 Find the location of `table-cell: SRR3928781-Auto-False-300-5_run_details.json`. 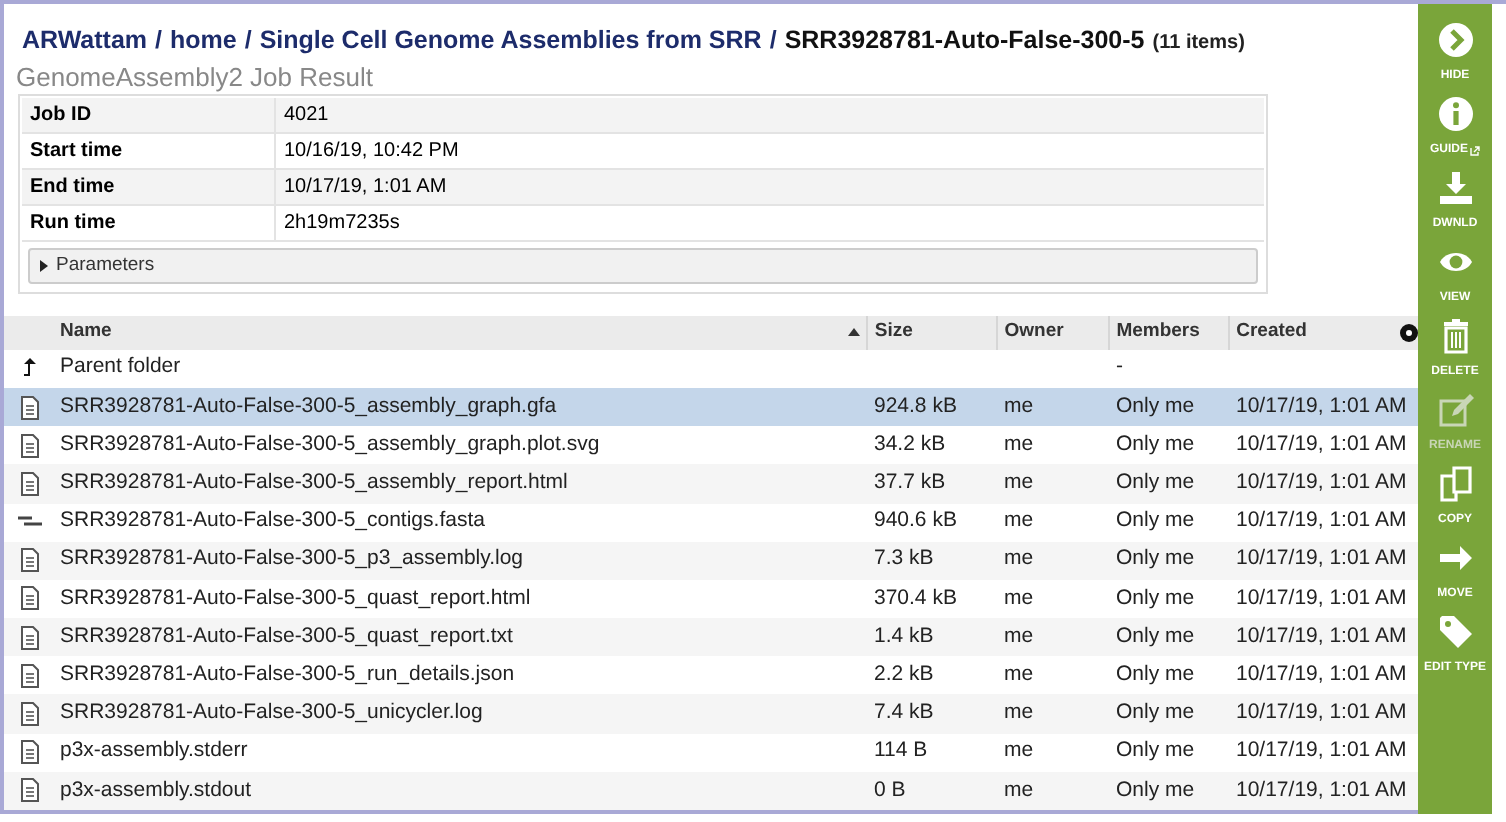

table-cell: SRR3928781-Auto-False-300-5_run_details.json is located at coordinates (287, 673).